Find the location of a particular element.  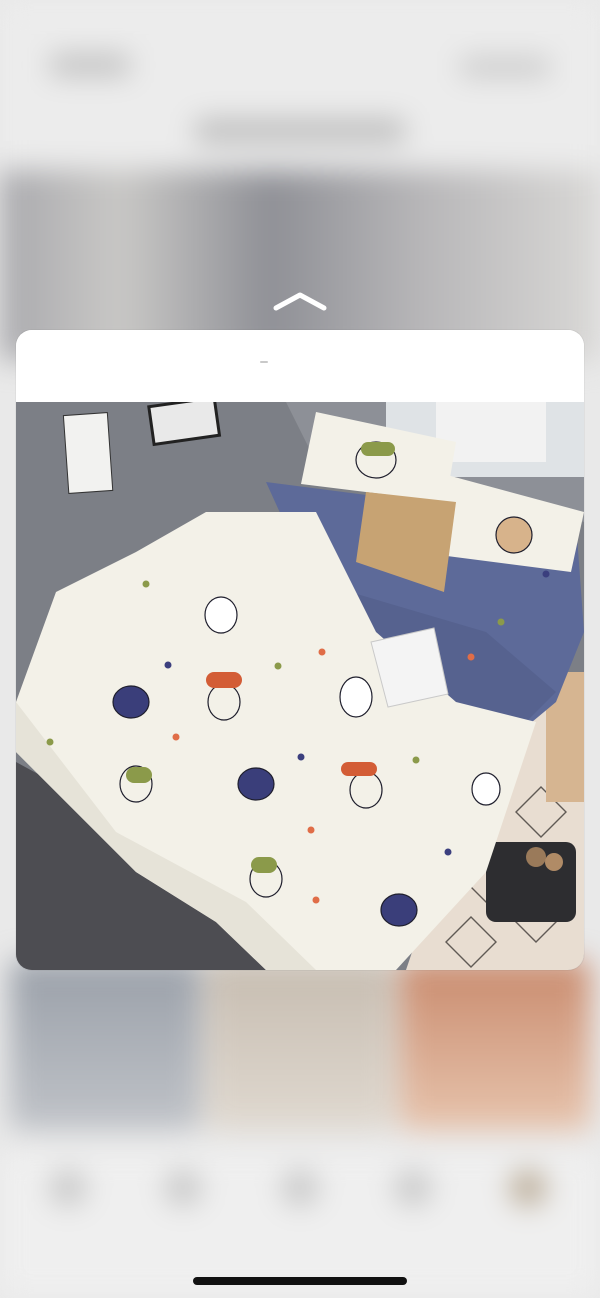

background-status-left is located at coordinates (90, 65).